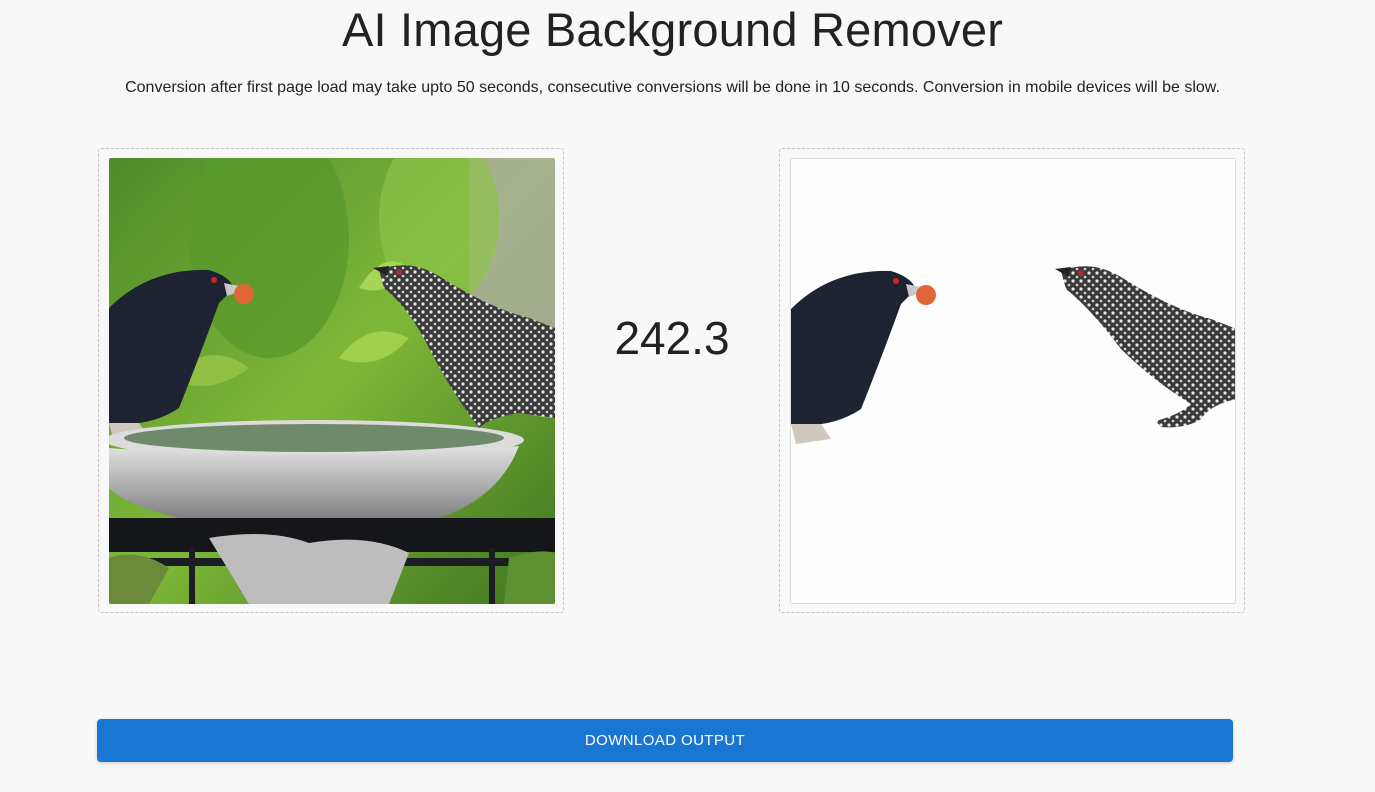  Describe the element at coordinates (672, 29) in the screenshot. I see `page-title: AI Image Background Remover` at that location.